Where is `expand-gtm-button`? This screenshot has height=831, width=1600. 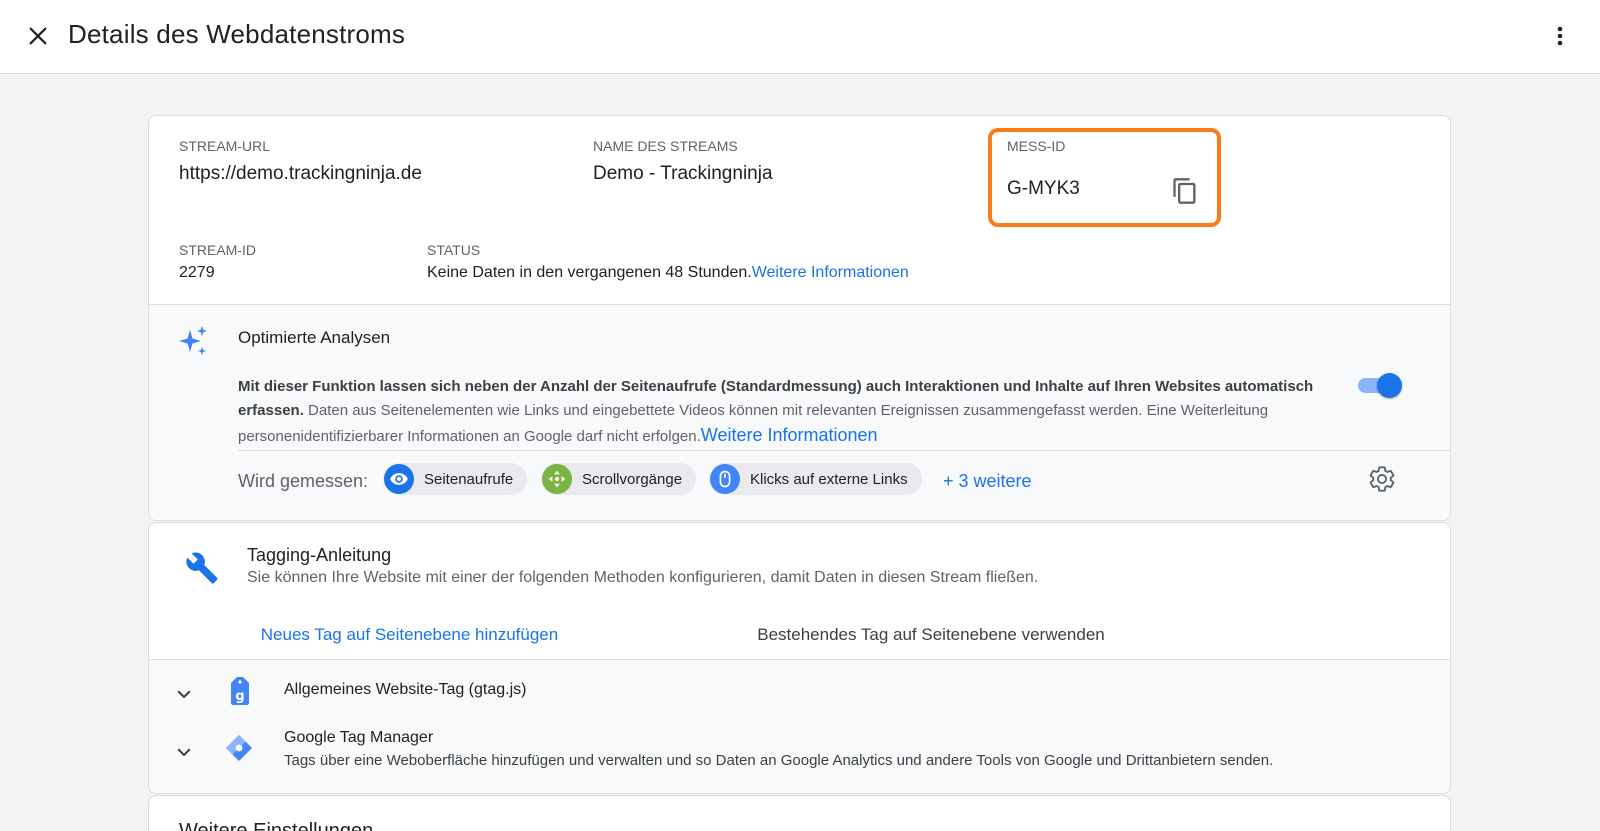 expand-gtm-button is located at coordinates (184, 752).